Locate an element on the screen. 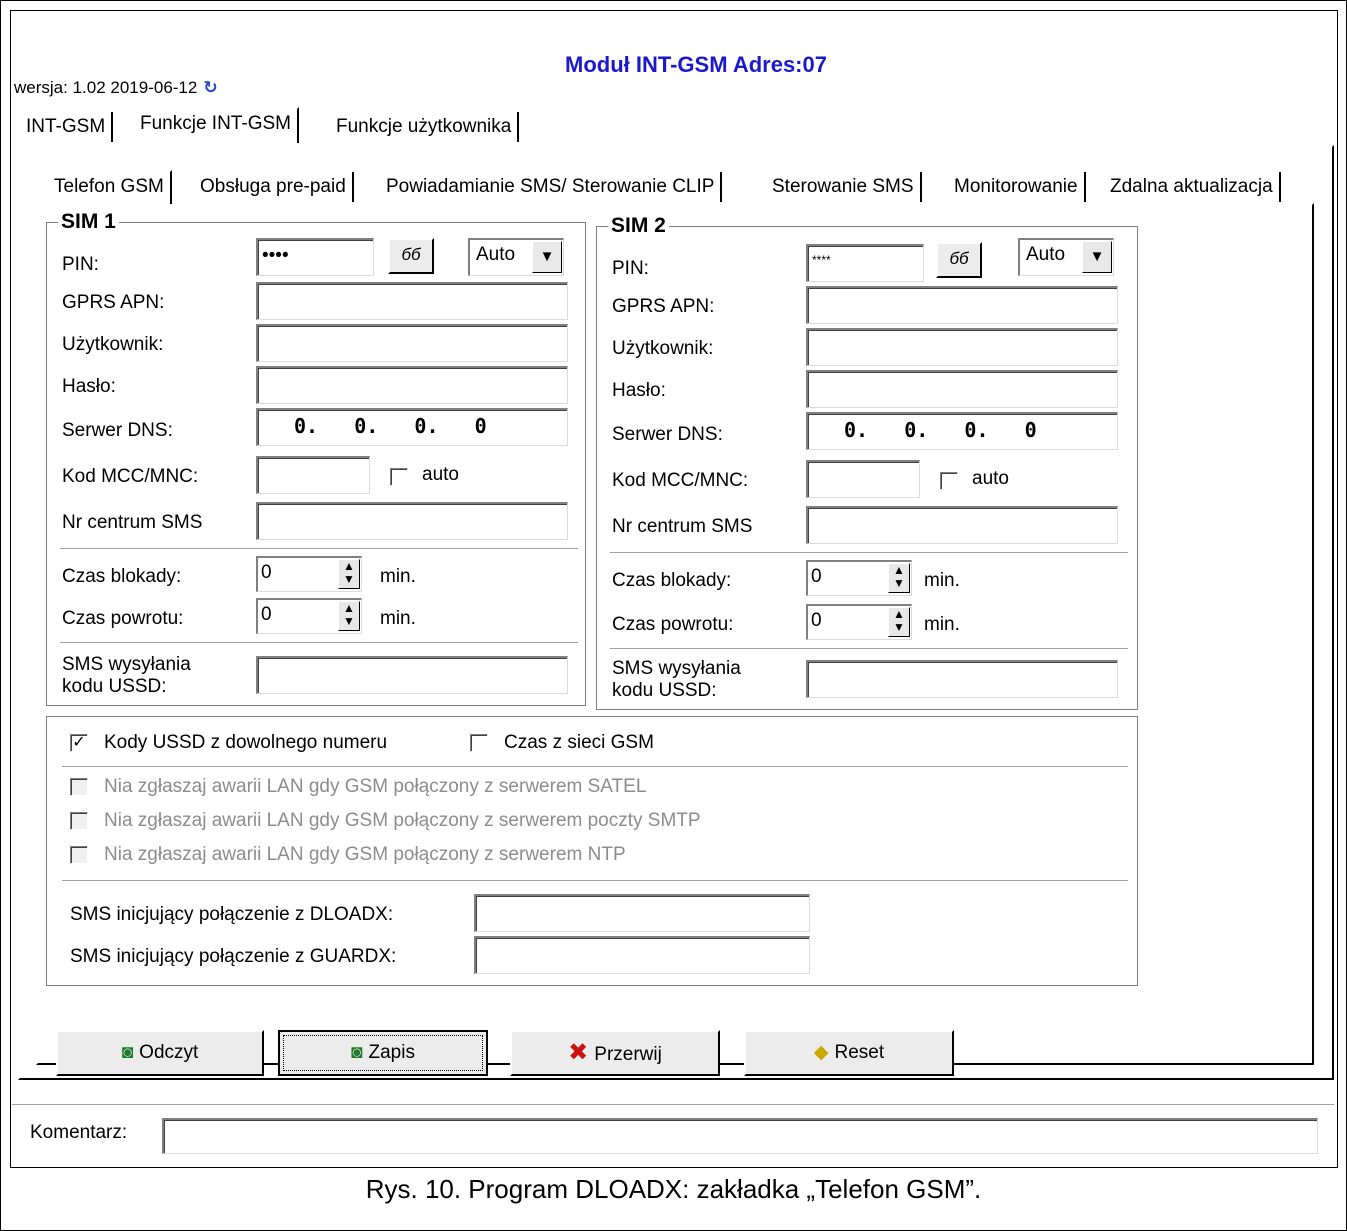 This screenshot has height=1231, width=1347. version-label: wersja: 1.02 2019-06-12 ↻ is located at coordinates (116, 88).